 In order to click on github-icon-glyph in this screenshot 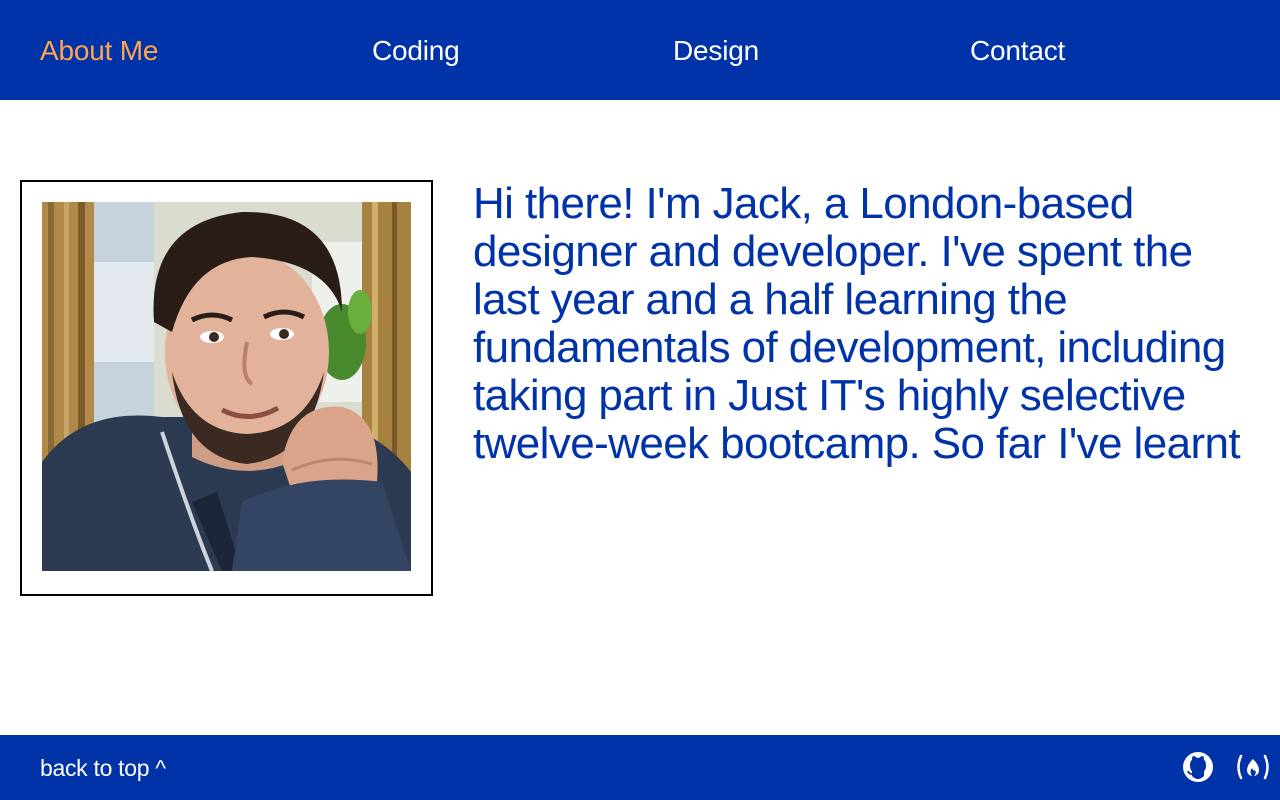, I will do `click(1198, 767)`.